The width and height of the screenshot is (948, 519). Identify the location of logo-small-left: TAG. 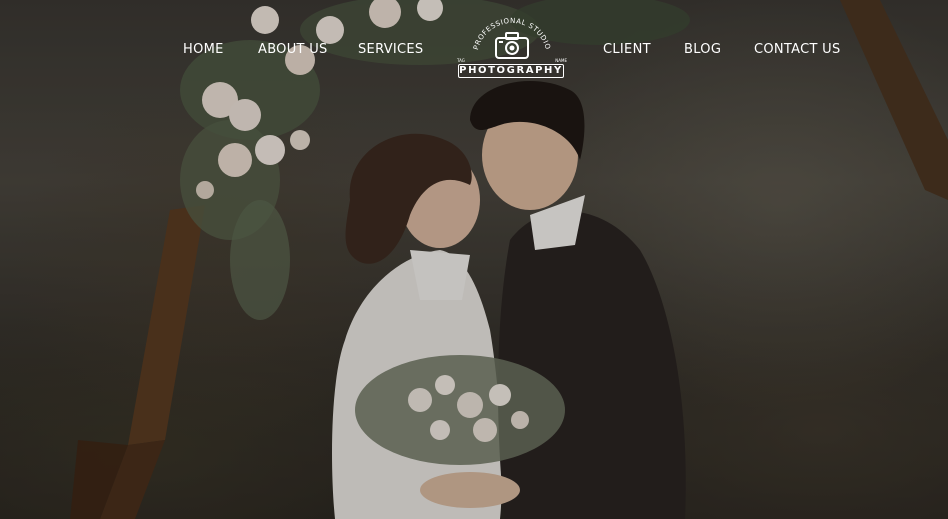
(461, 60).